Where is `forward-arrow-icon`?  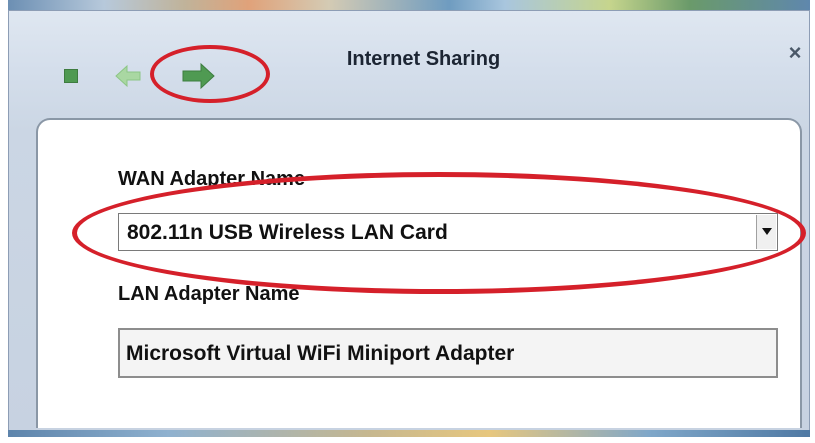 forward-arrow-icon is located at coordinates (198, 76).